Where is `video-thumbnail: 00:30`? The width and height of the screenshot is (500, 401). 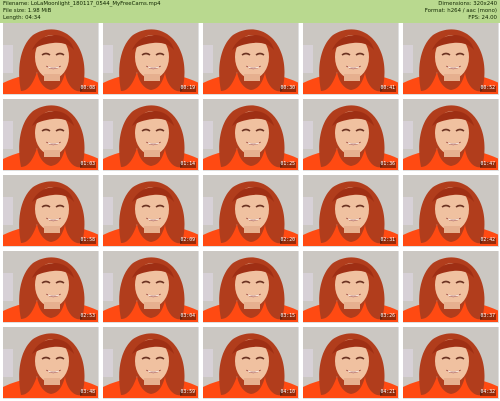 video-thumbnail: 00:30 is located at coordinates (251, 59).